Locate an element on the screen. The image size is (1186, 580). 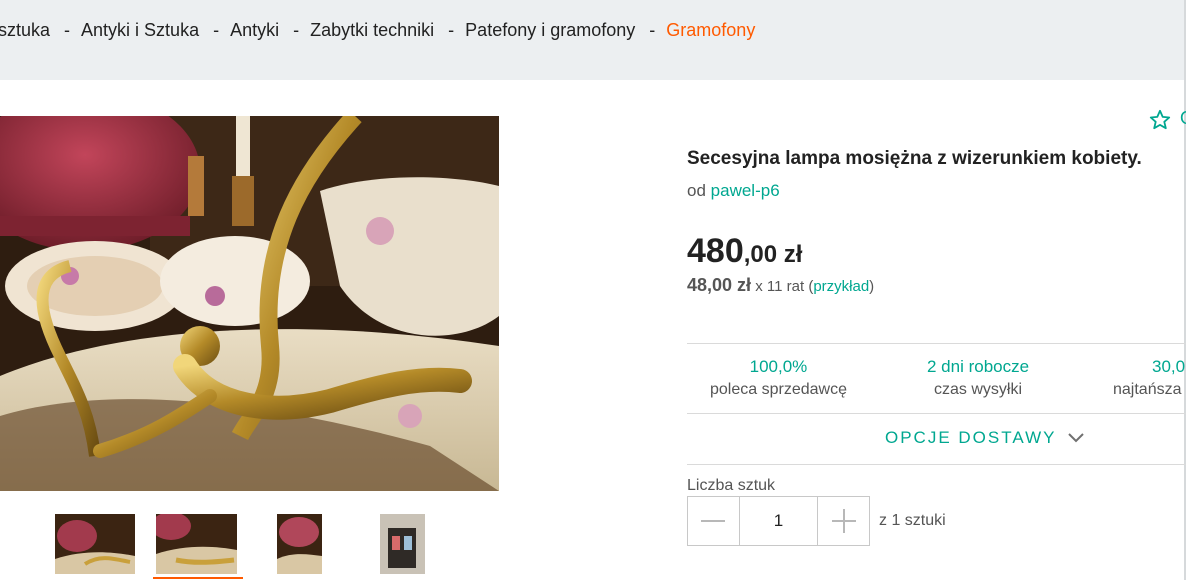
installment-amount: 48,00 zł is located at coordinates (719, 285).